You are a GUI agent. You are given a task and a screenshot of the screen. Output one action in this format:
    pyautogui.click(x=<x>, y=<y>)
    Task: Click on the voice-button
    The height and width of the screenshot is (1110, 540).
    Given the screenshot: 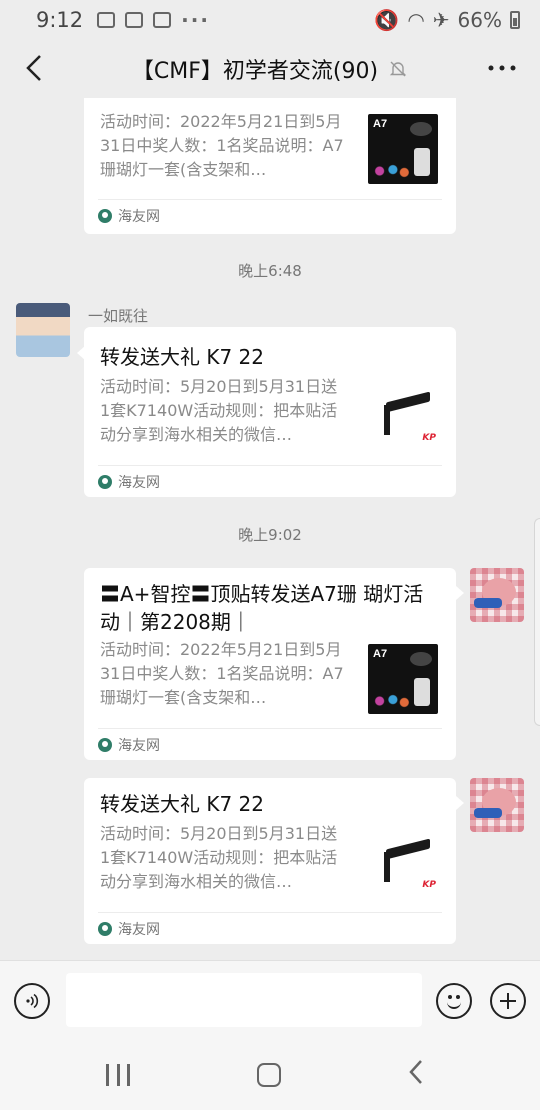 What is the action you would take?
    pyautogui.click(x=32, y=1001)
    